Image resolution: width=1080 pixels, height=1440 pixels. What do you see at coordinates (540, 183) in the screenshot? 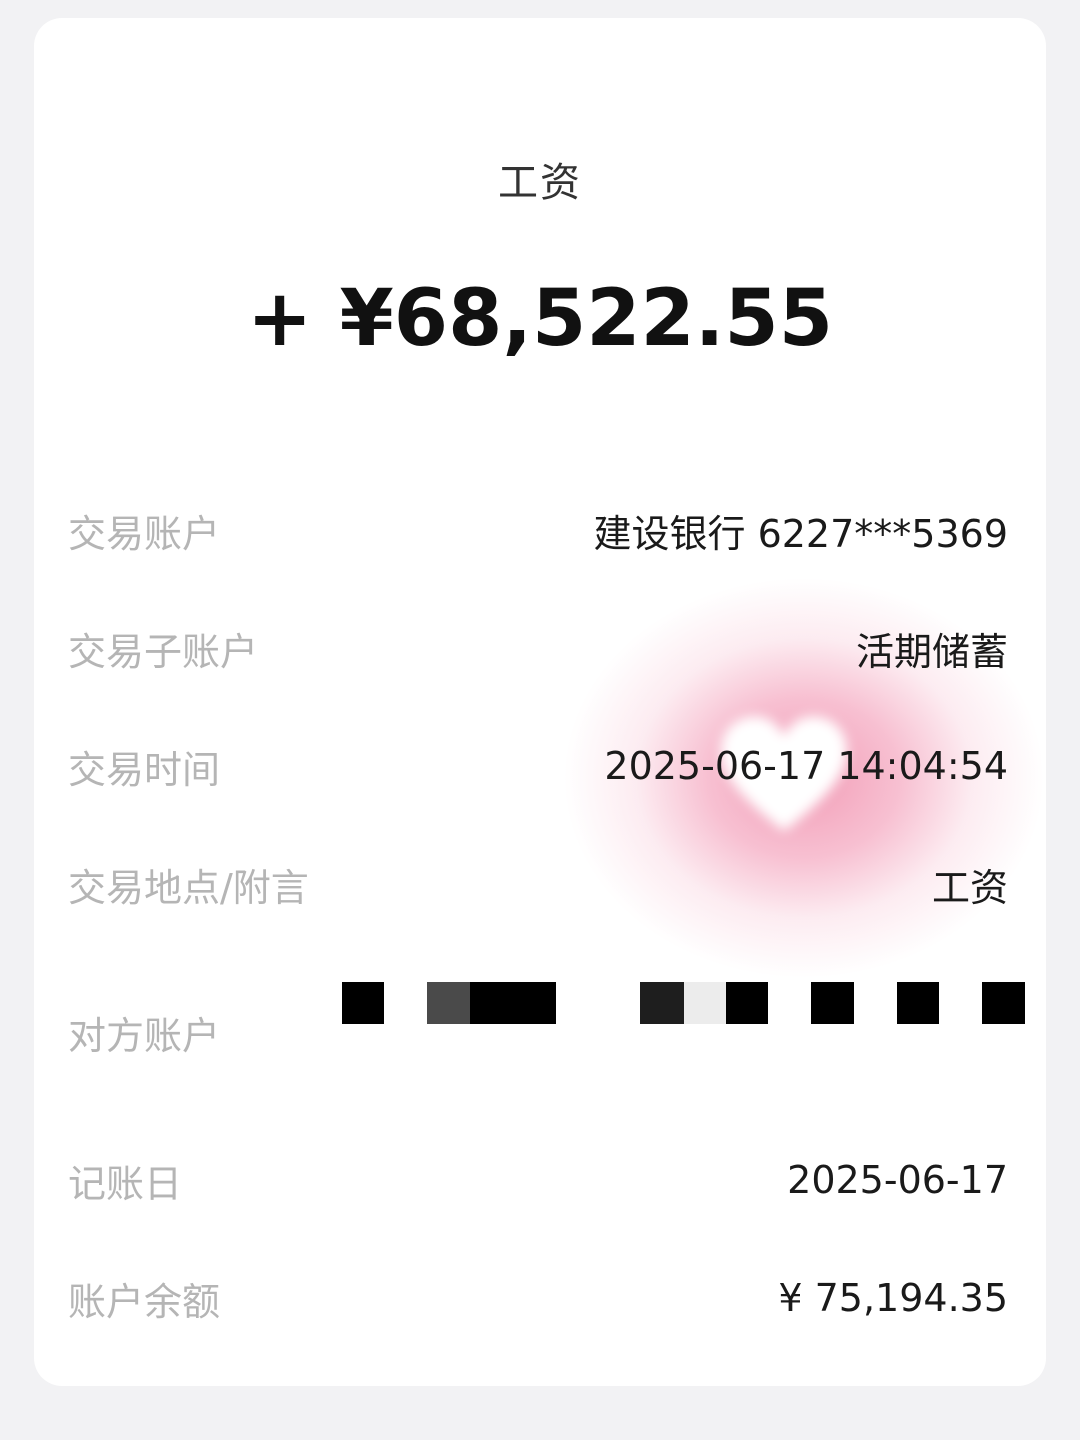
I see `transaction-title: 工资` at bounding box center [540, 183].